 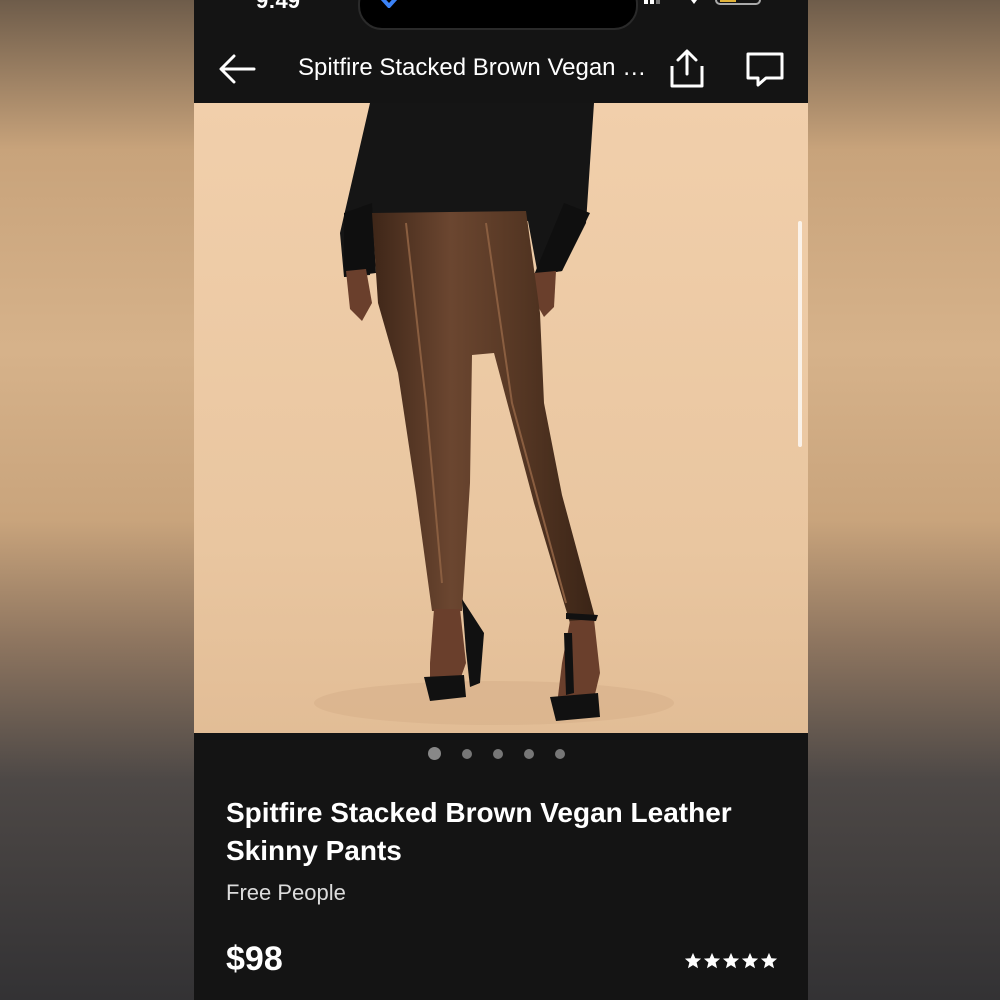 What do you see at coordinates (286, 893) in the screenshot?
I see `brand-link: Free People` at bounding box center [286, 893].